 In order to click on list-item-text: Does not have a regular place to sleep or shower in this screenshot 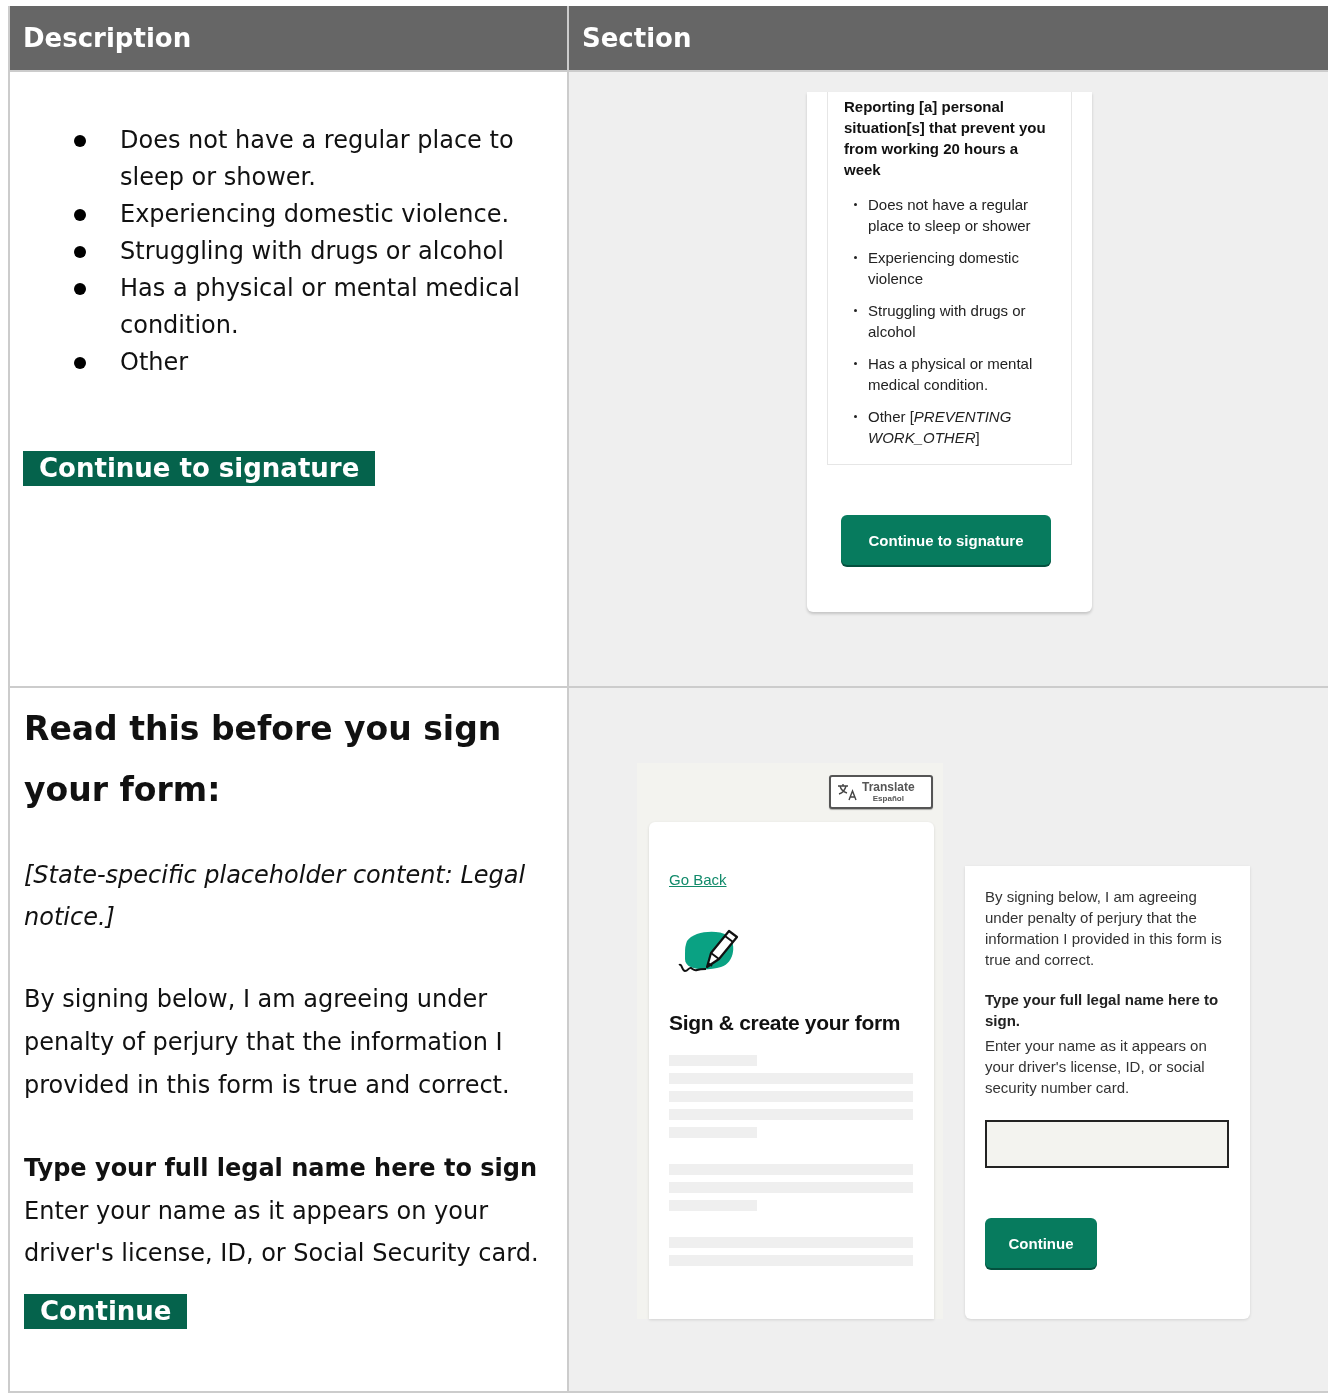, I will do `click(950, 215)`.